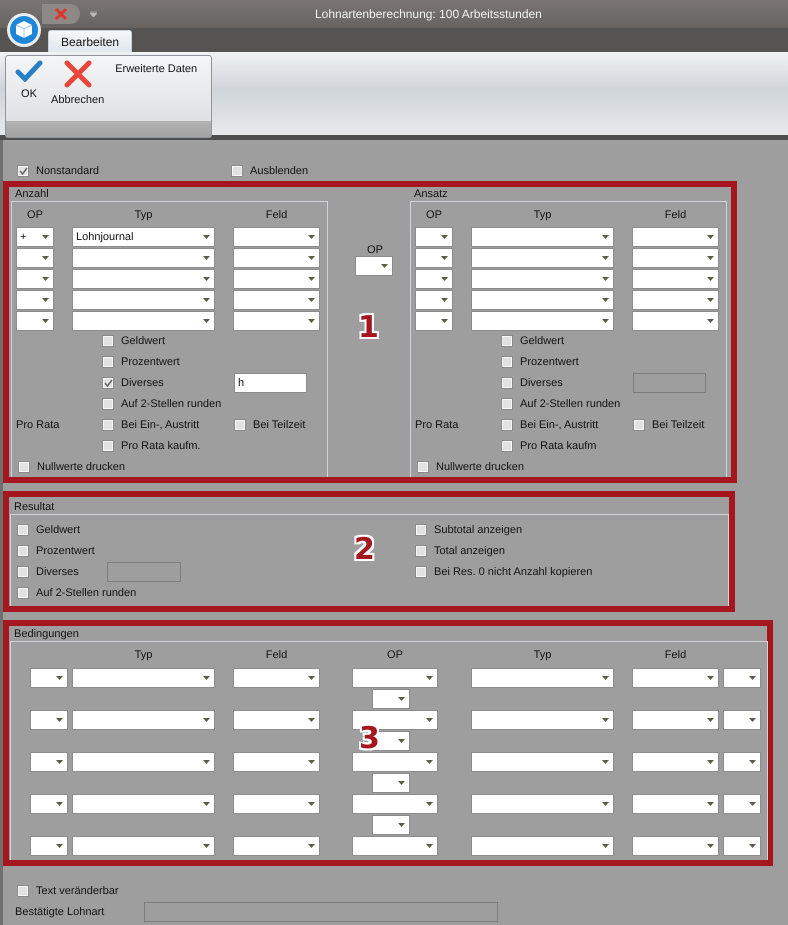 This screenshot has height=925, width=788. Describe the element at coordinates (143, 237) in the screenshot. I see `dropdown: Lohnjournal` at that location.